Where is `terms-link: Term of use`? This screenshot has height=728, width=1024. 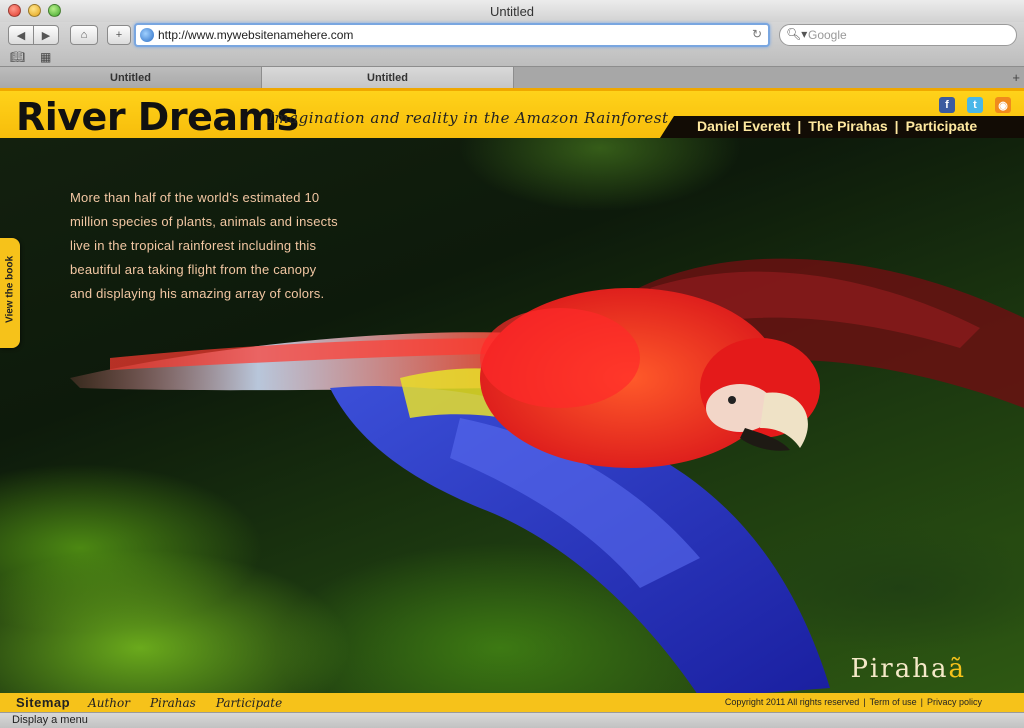
terms-link: Term of use is located at coordinates (893, 702).